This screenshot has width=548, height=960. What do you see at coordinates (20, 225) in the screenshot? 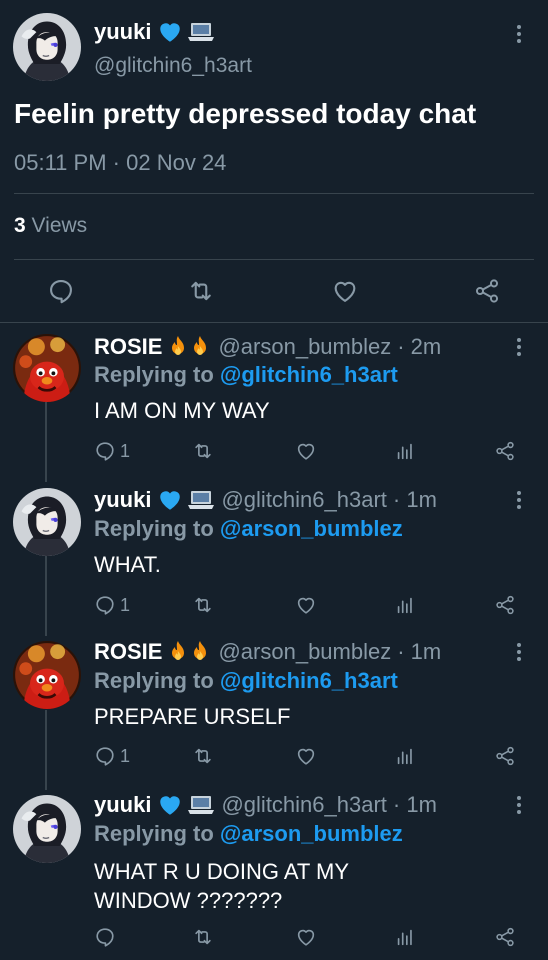
I see `views-count: 3` at bounding box center [20, 225].